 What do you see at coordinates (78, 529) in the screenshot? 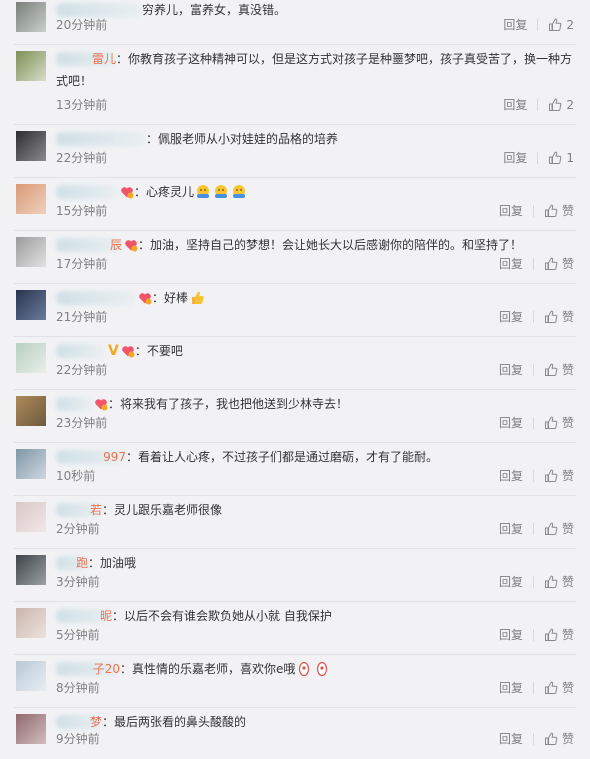
I see `timestamp: 2分钟前` at bounding box center [78, 529].